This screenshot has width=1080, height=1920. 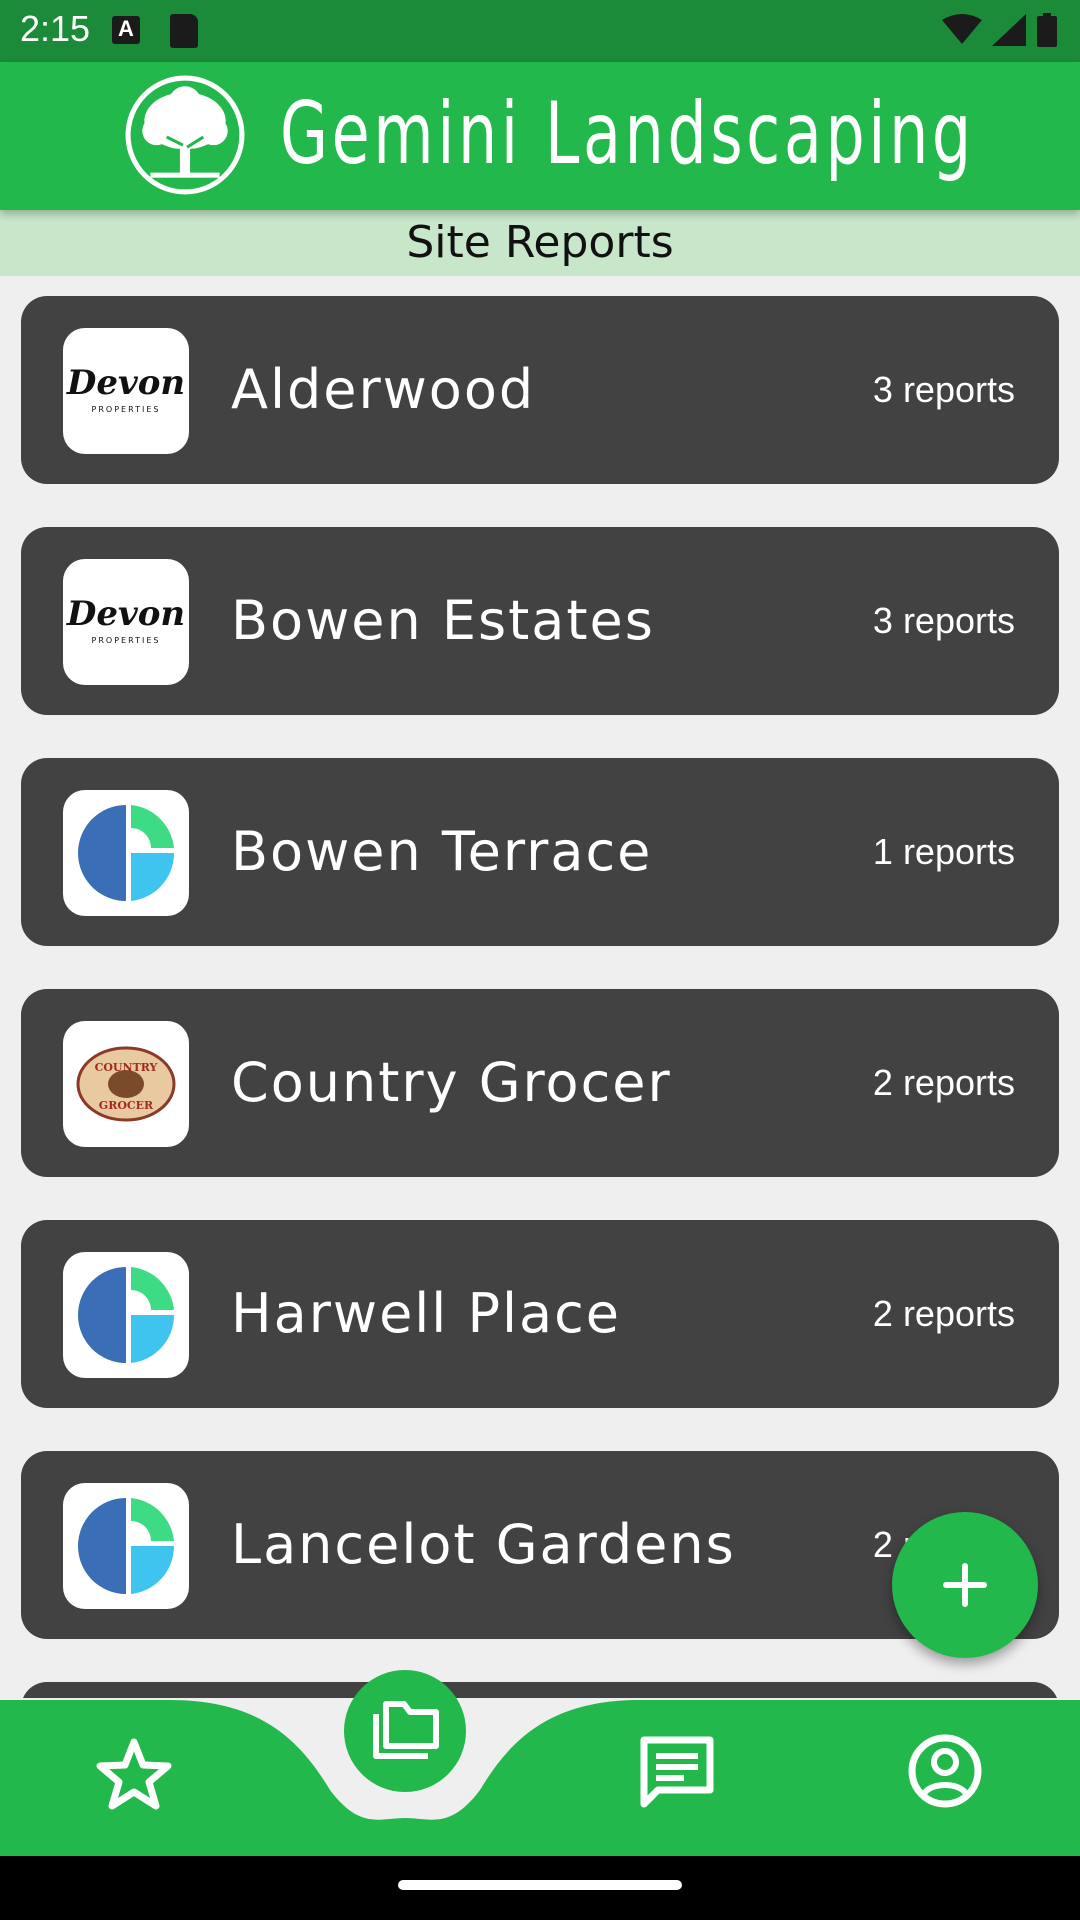 I want to click on folder-icon, so click(x=406, y=1730).